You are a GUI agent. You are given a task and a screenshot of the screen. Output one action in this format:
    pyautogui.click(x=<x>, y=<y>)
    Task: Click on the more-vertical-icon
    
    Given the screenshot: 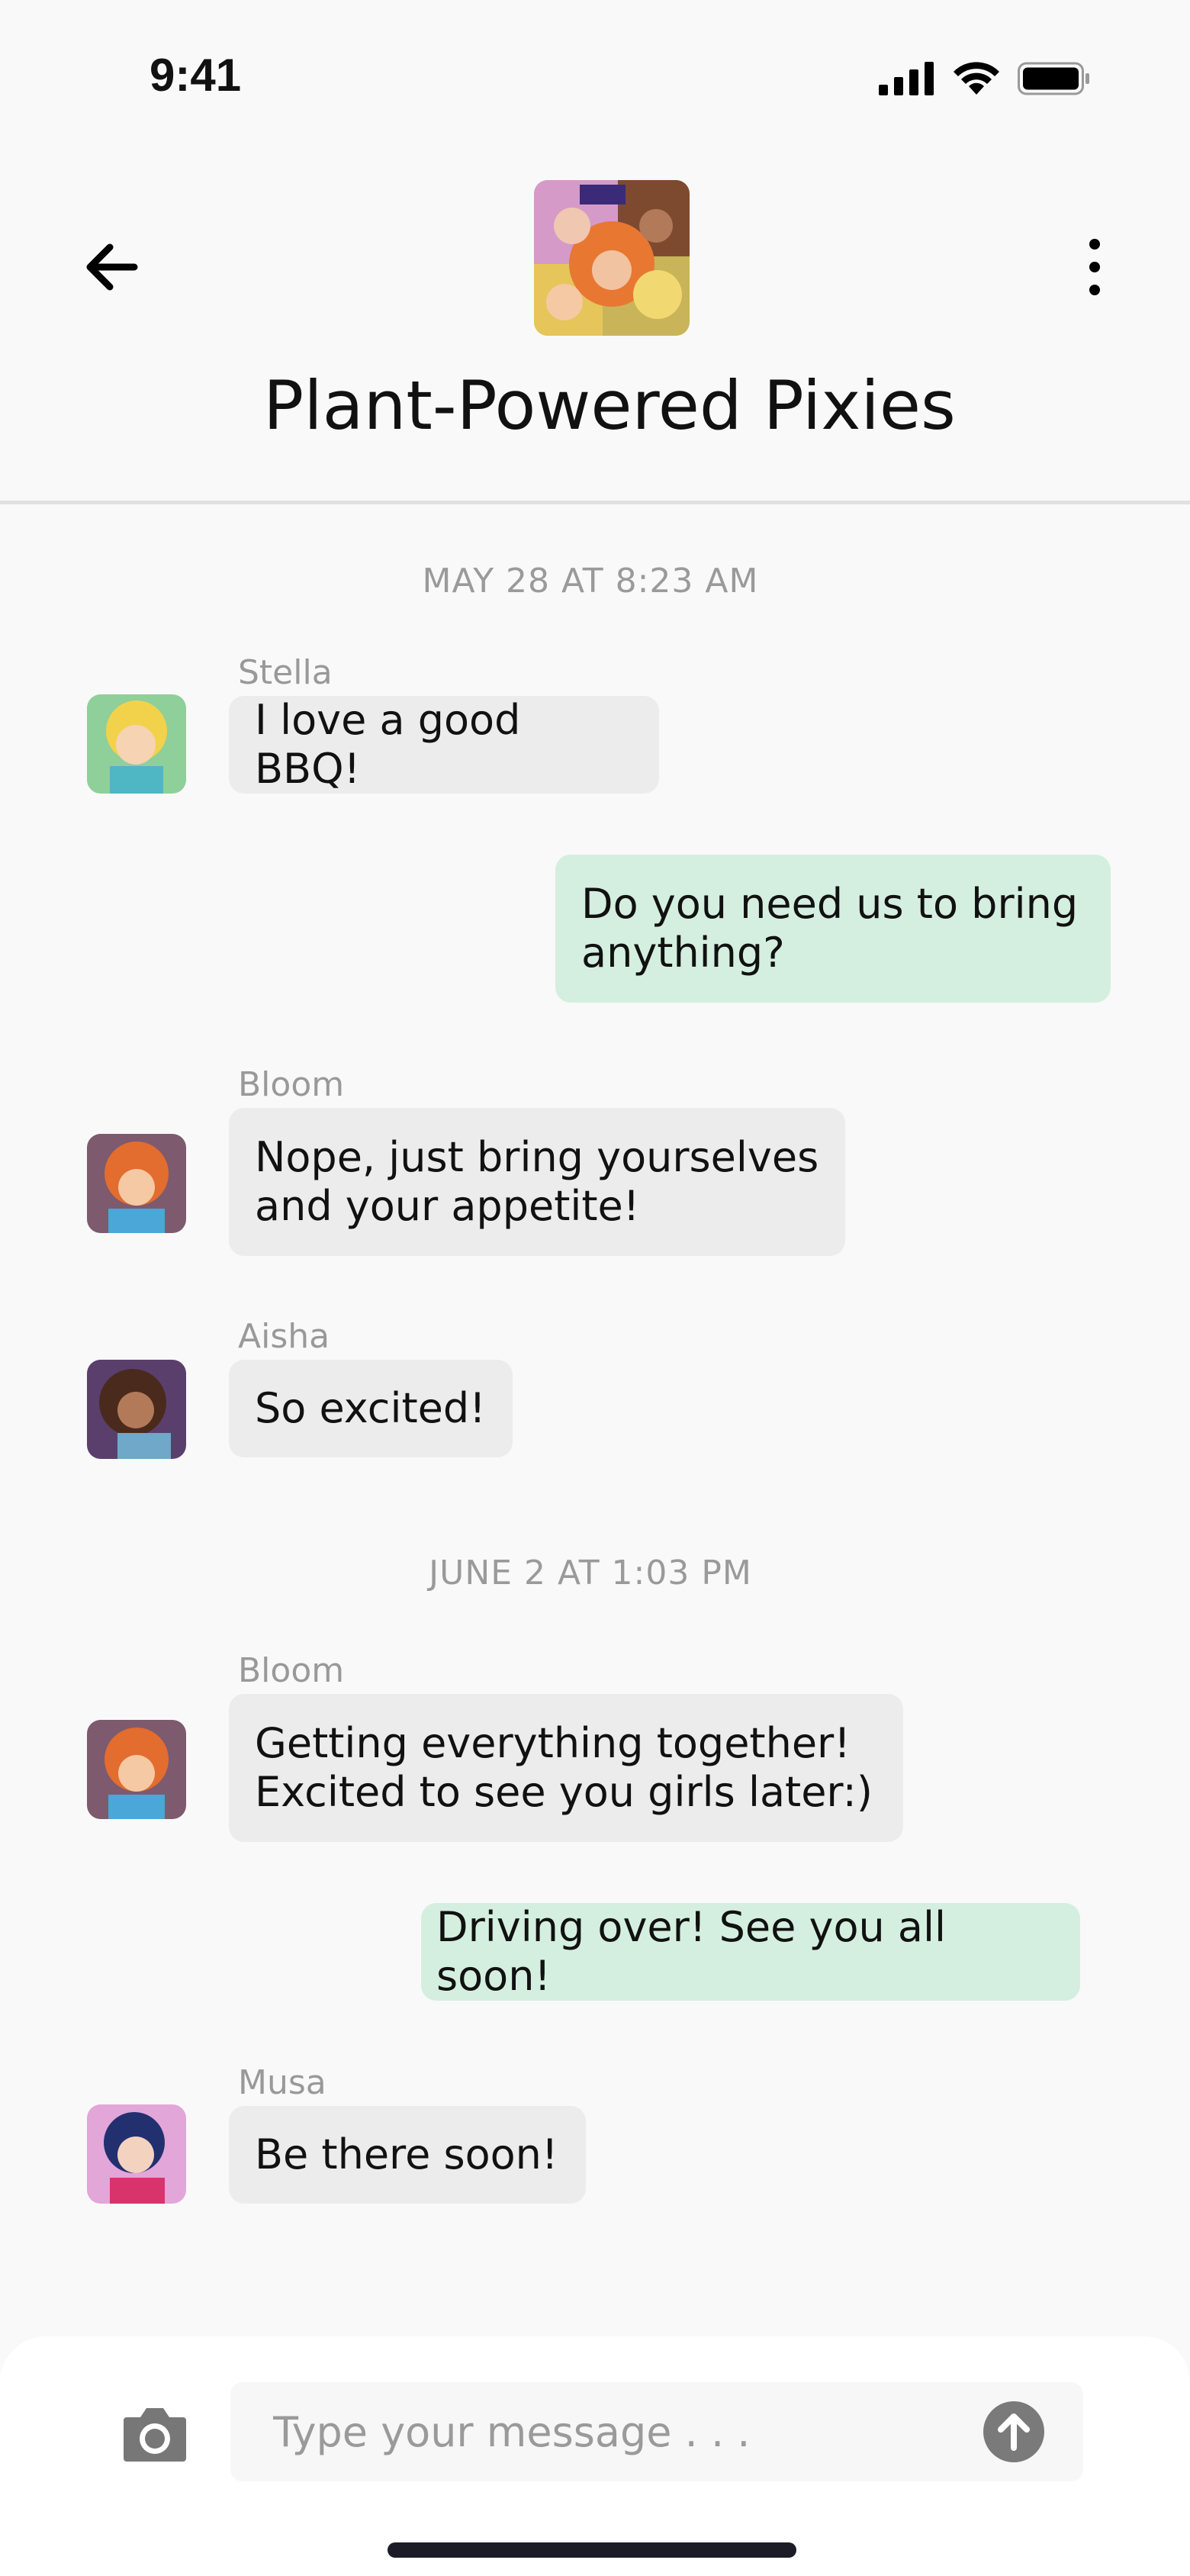 What is the action you would take?
    pyautogui.click(x=1094, y=267)
    